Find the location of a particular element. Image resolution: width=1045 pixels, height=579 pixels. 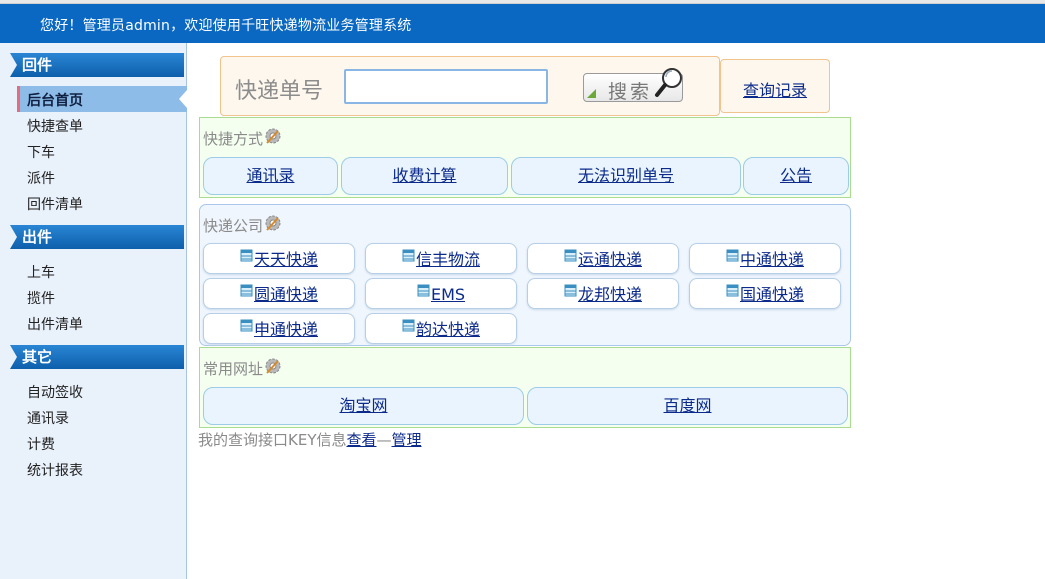

company-link: 运通快递 is located at coordinates (610, 259).